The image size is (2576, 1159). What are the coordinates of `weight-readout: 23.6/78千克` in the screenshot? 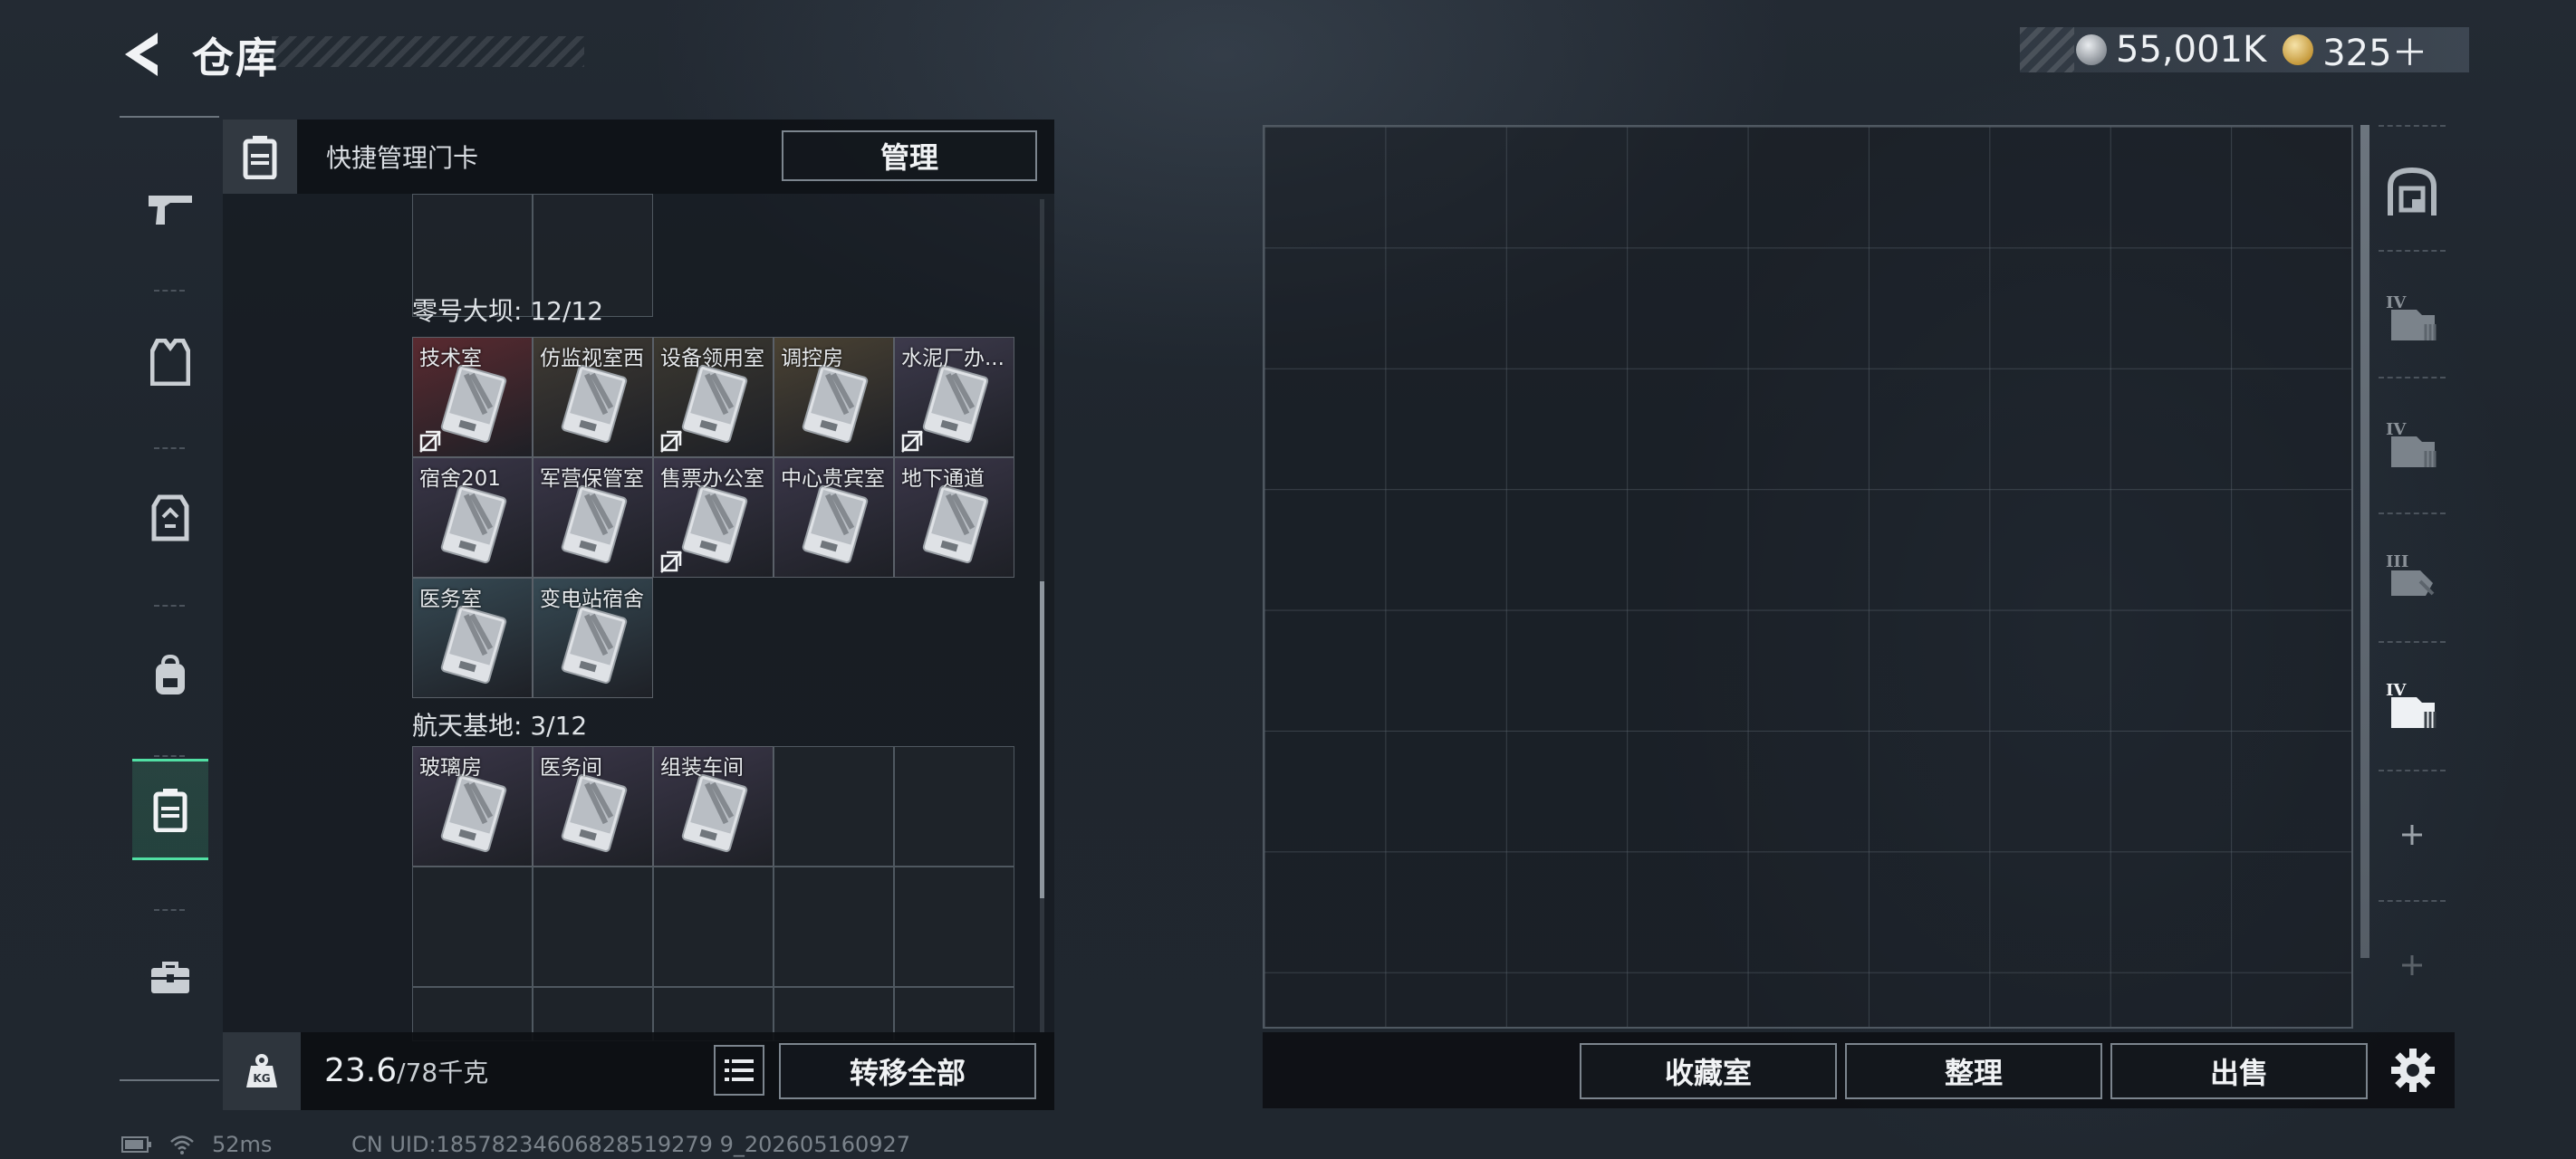 It's located at (406, 1070).